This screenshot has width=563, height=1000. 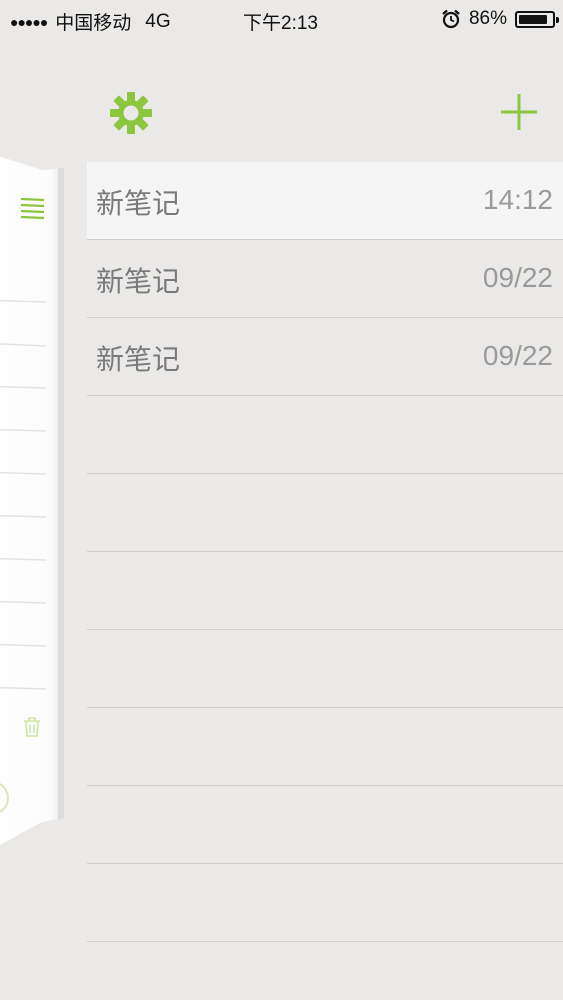 I want to click on note-row: 新笔记 14:12, so click(x=325, y=201).